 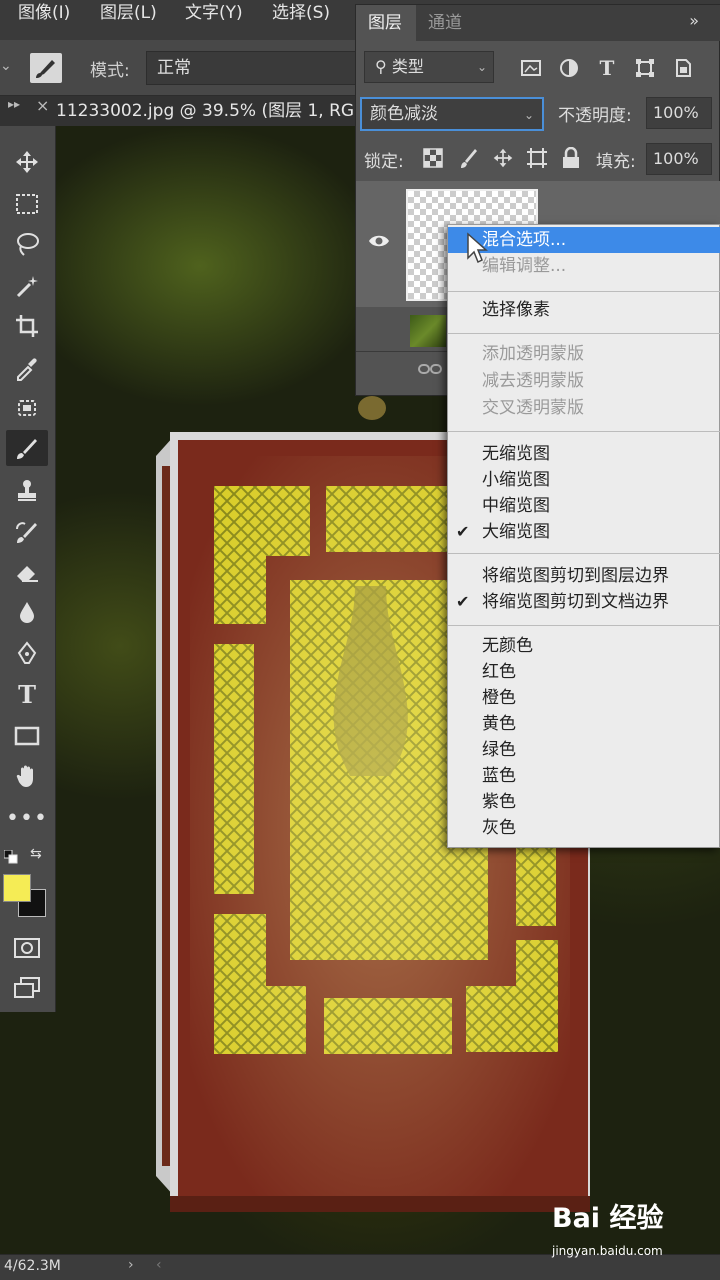 What do you see at coordinates (584, 576) in the screenshot?
I see `menu-item-clip-to-layer-bounds: 将缩览图剪切到图层边界` at bounding box center [584, 576].